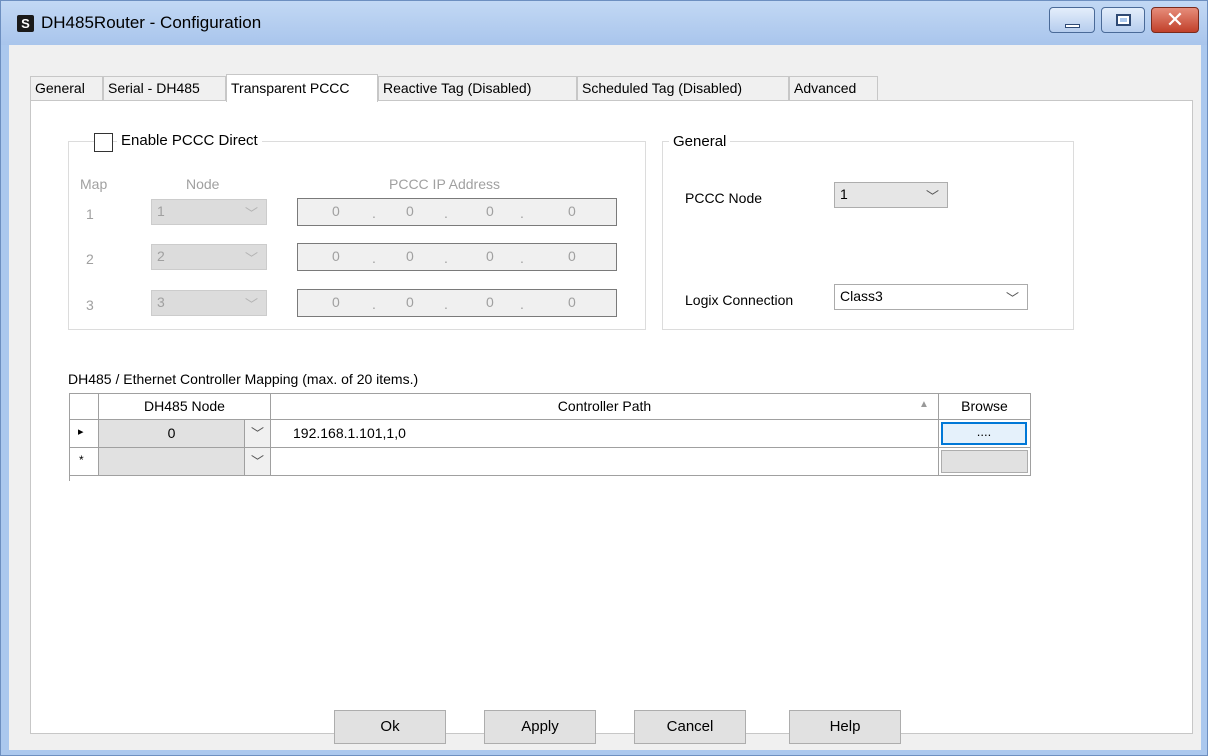  What do you see at coordinates (457, 303) in the screenshot?
I see `pccc-ip-field-3: 0 . 0 . 0 . 0` at bounding box center [457, 303].